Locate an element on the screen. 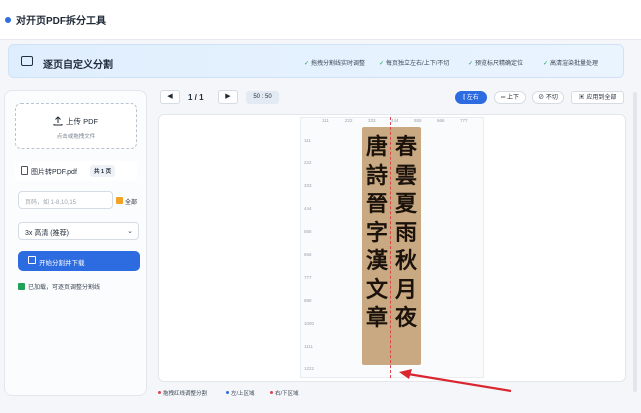 This screenshot has height=413, width=641. split-line-handle is located at coordinates (390, 247).